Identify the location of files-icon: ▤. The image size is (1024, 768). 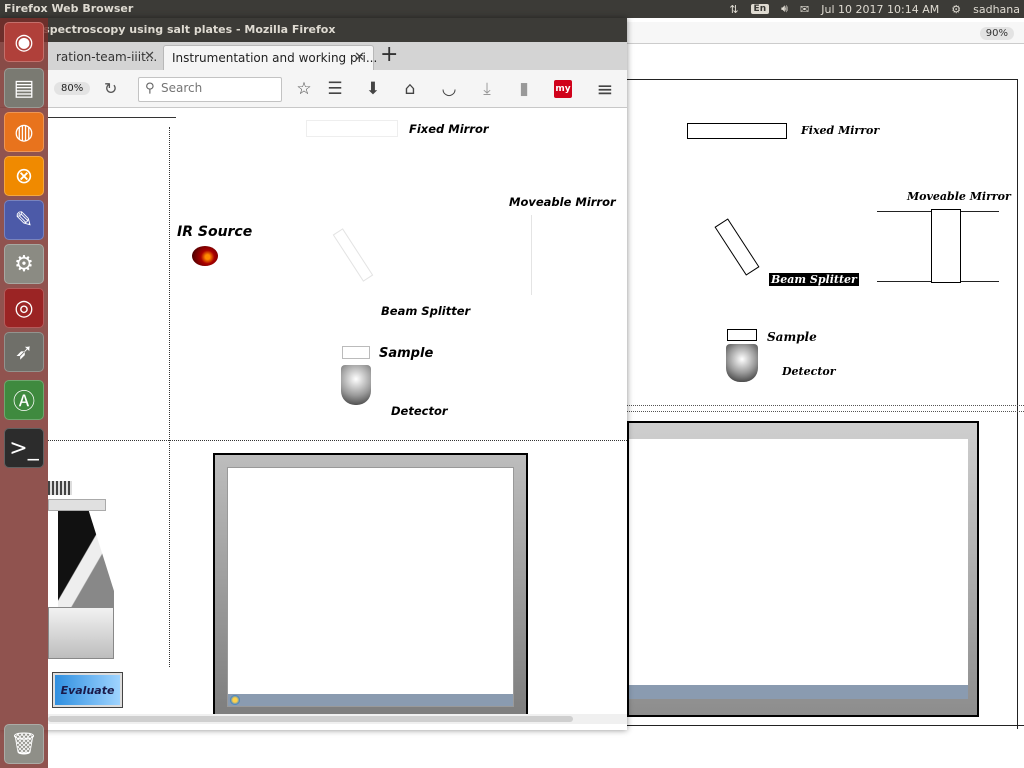
(24, 88).